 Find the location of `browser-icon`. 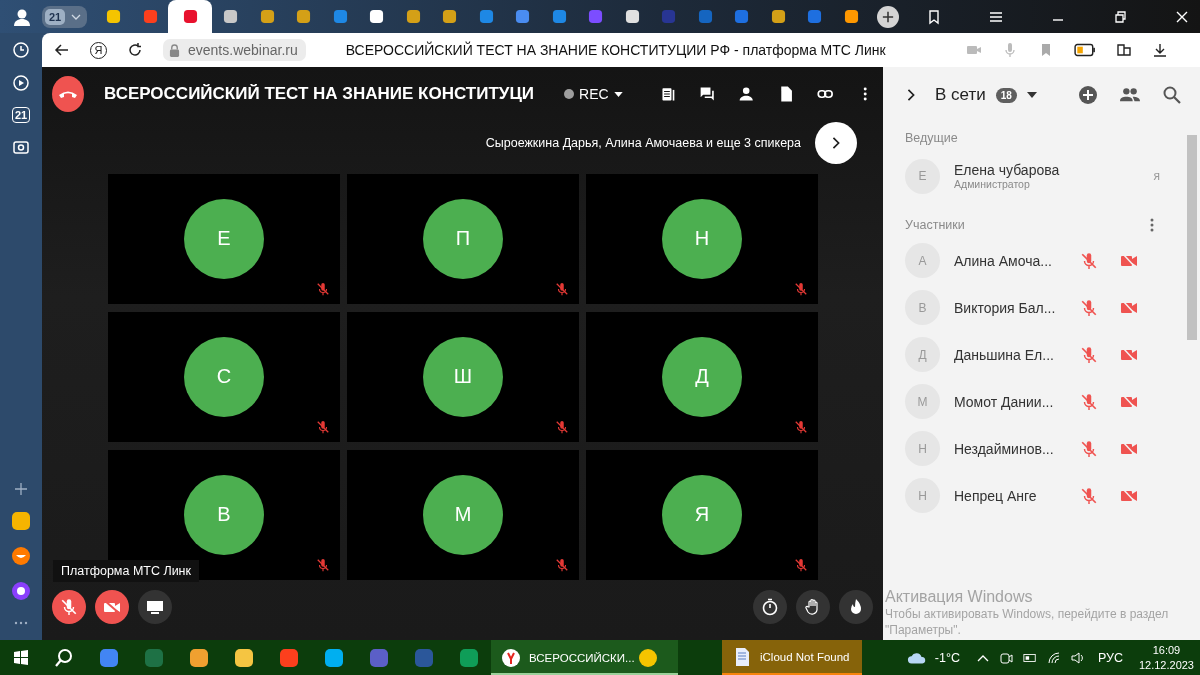

browser-icon is located at coordinates (511, 657).